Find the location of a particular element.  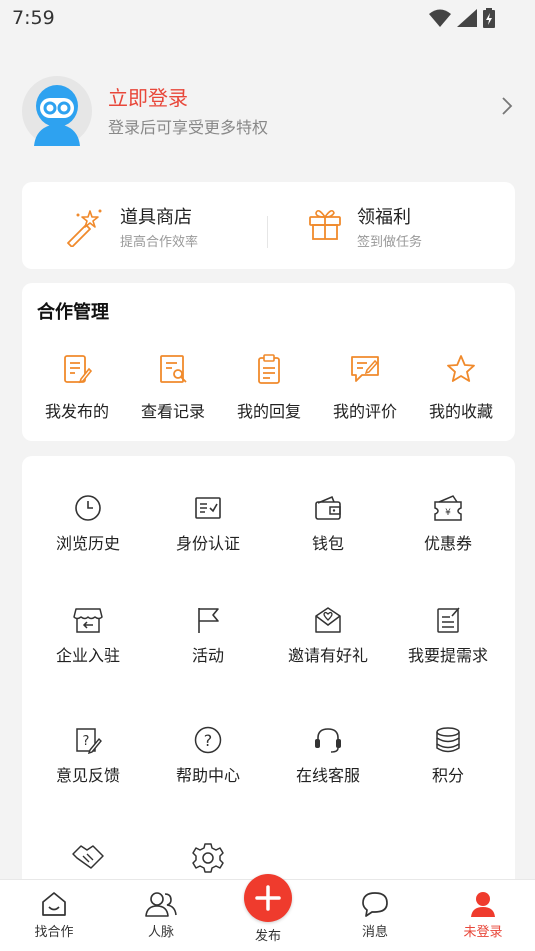

help-circle-icon: ? is located at coordinates (208, 740).